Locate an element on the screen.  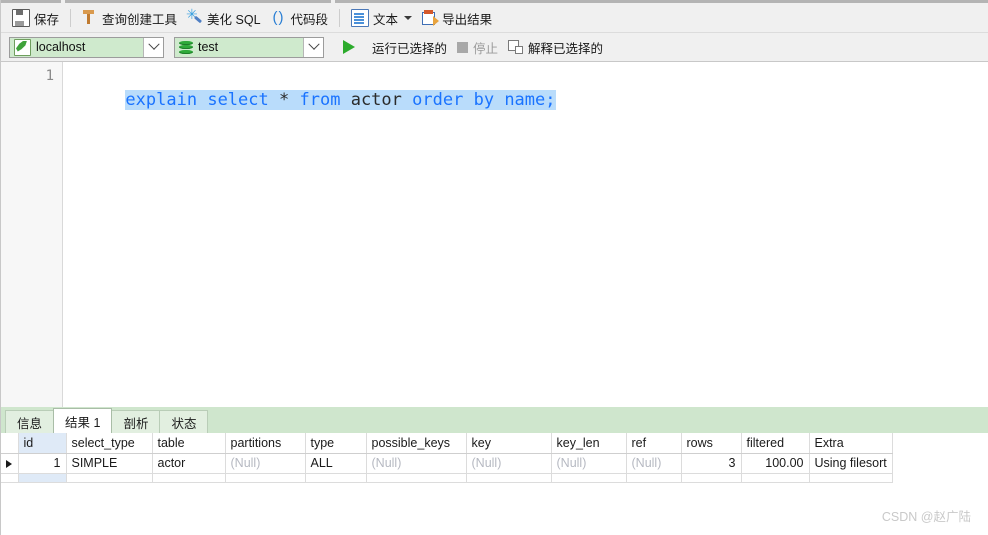
cell-possible_keys: (Null) is located at coordinates (416, 463).